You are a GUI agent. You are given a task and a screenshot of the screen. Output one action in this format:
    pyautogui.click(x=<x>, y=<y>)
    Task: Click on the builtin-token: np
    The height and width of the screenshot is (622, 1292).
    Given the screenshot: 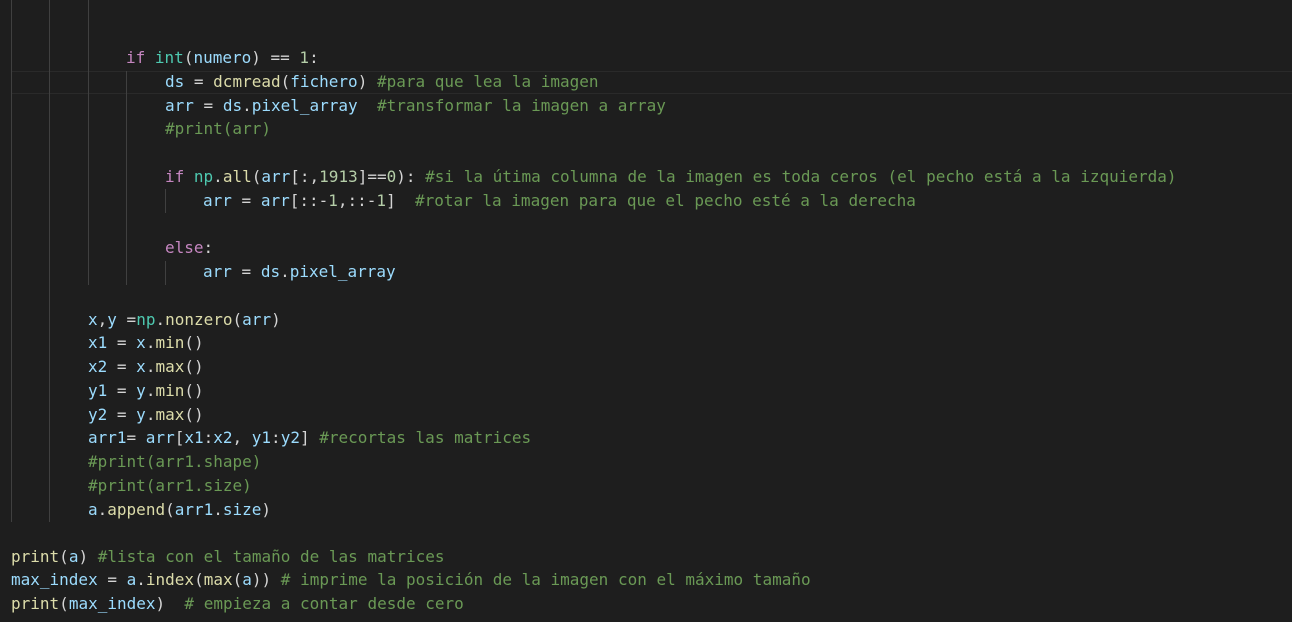 What is the action you would take?
    pyautogui.click(x=203, y=176)
    